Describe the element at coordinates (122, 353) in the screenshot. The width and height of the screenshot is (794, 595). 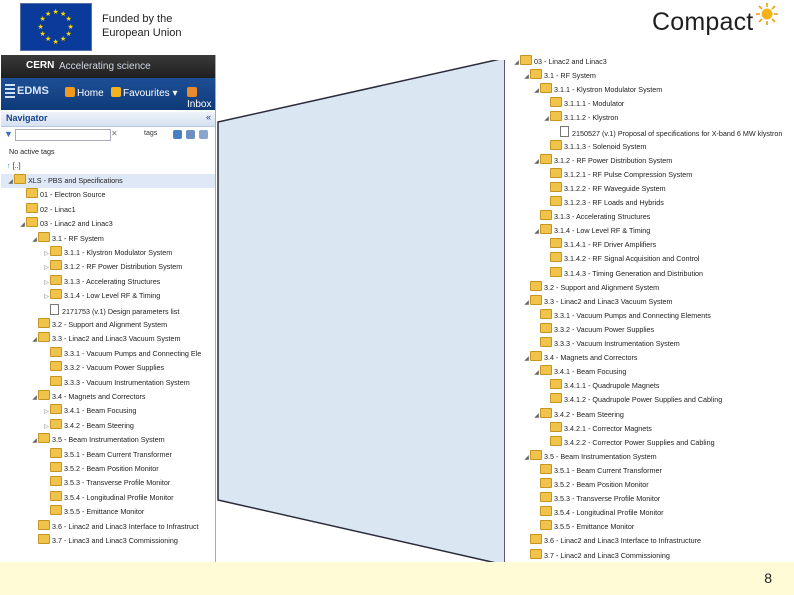
I see `tree-item: 3.3.1 - Vacuum Pumps and Connecting Ele` at that location.